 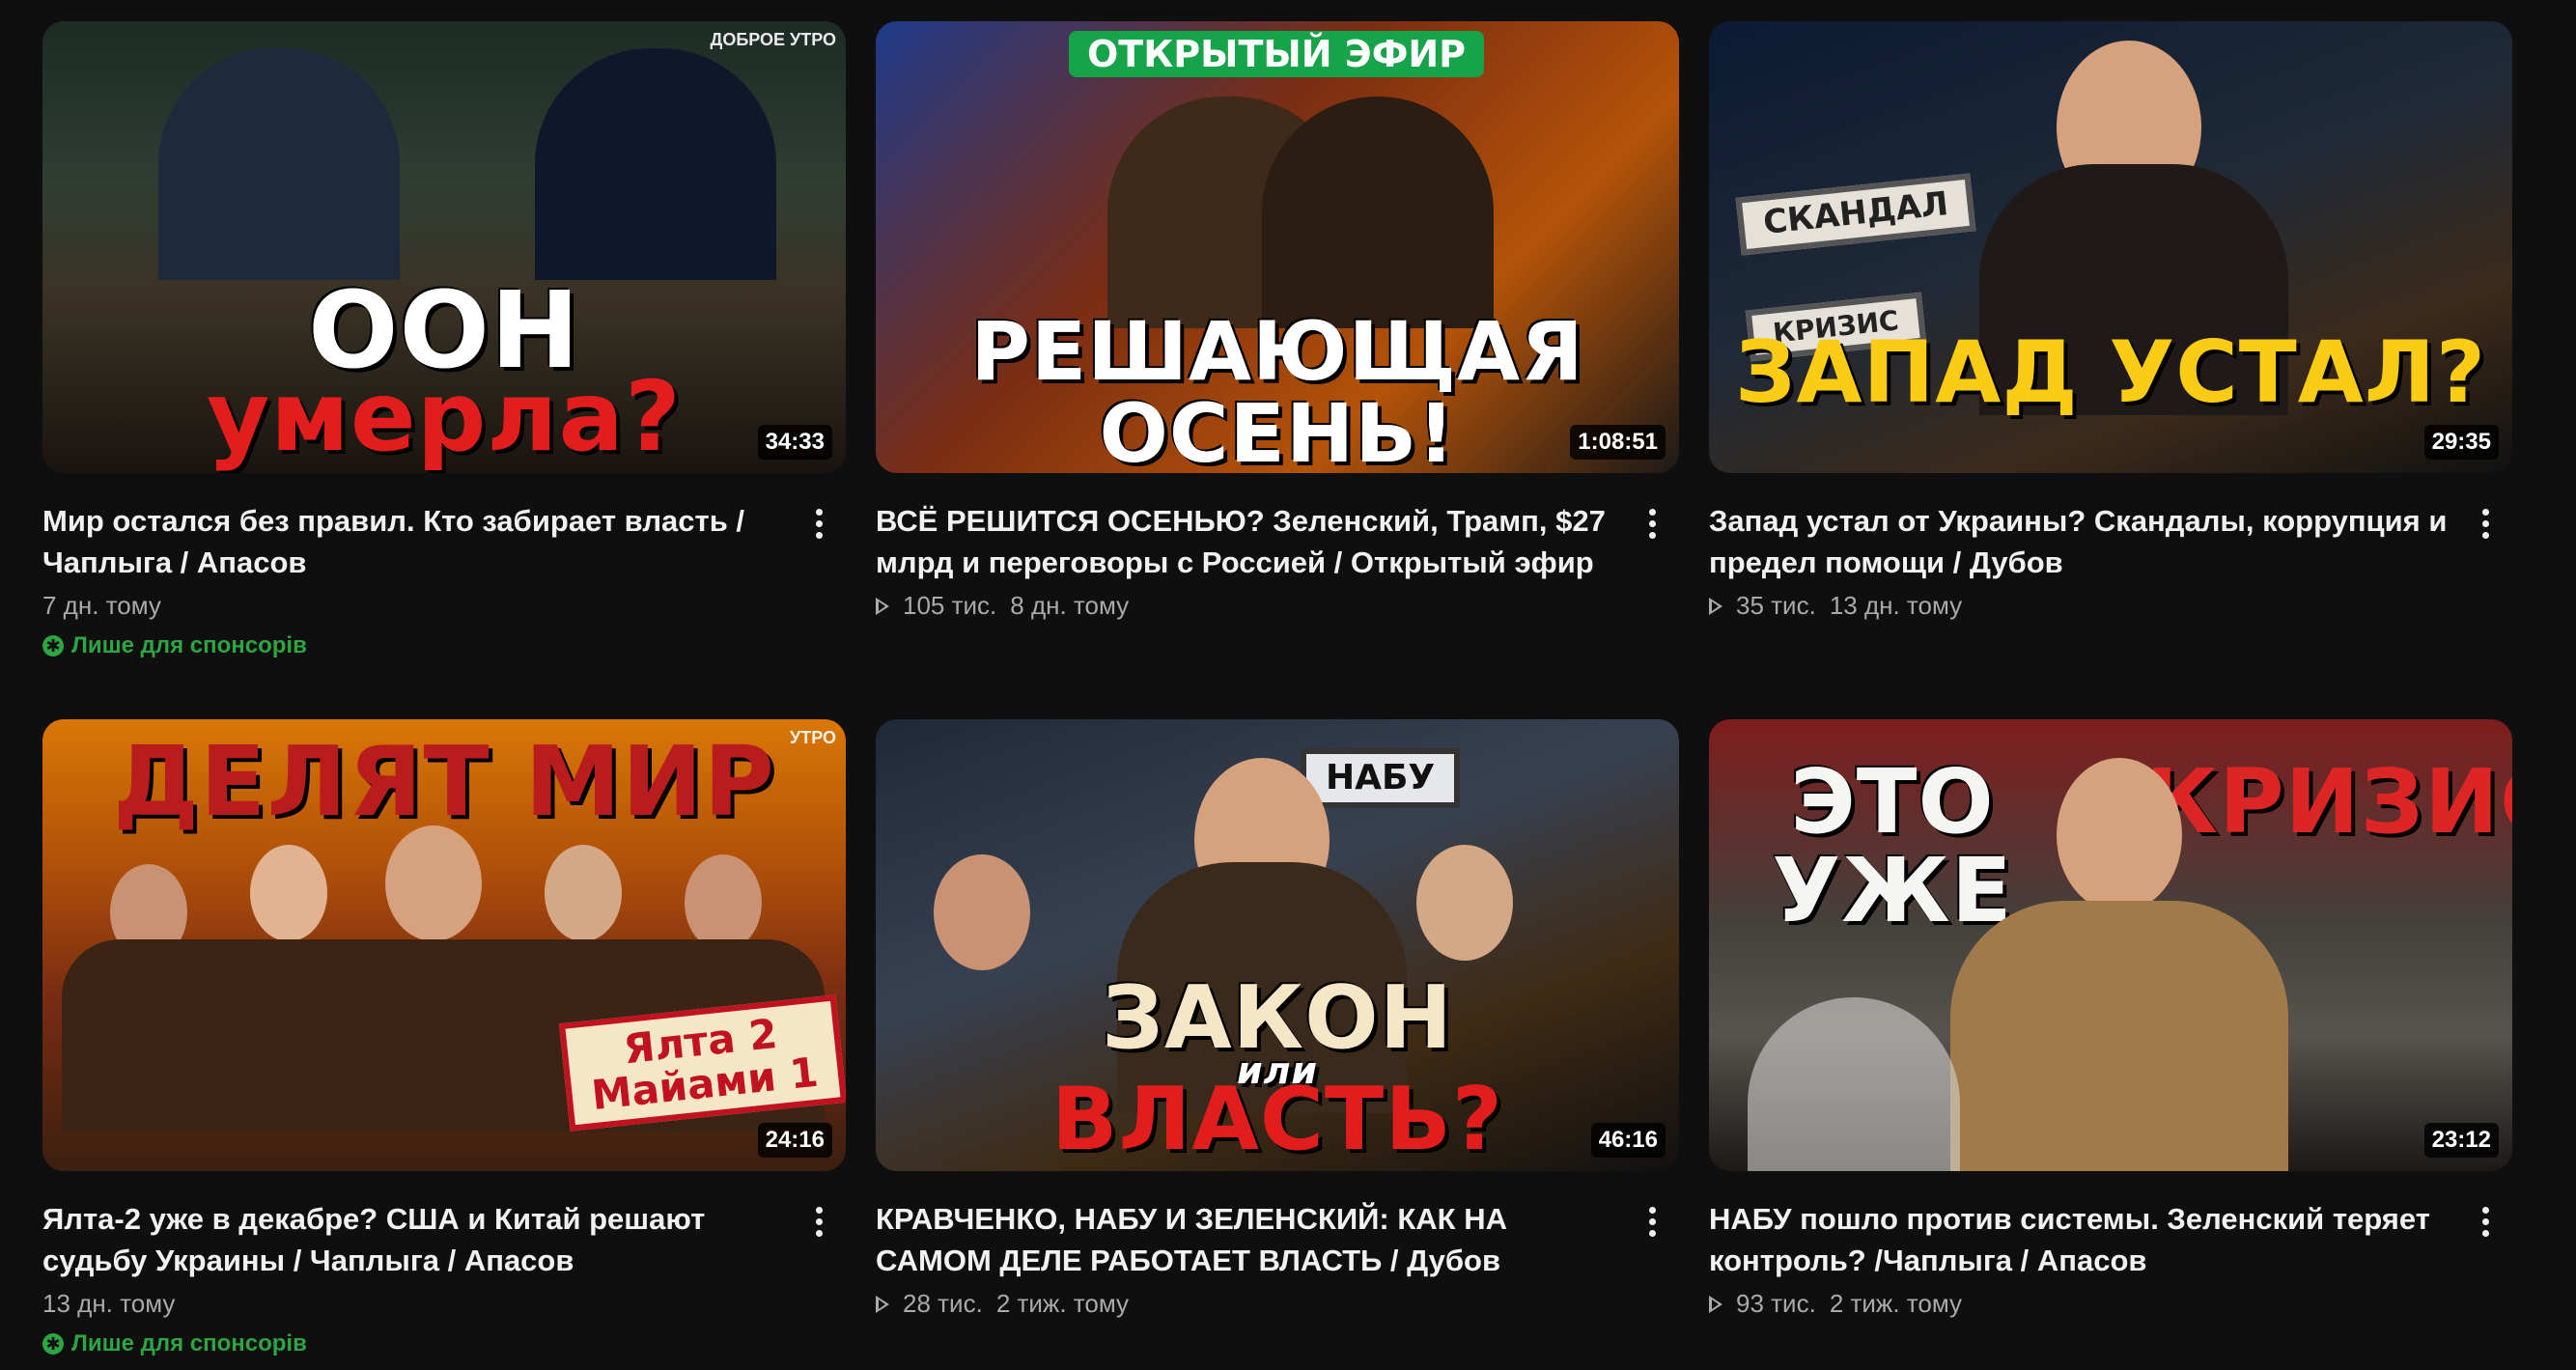 What do you see at coordinates (2461, 1140) in the screenshot?
I see `duration-badge: 23:12` at bounding box center [2461, 1140].